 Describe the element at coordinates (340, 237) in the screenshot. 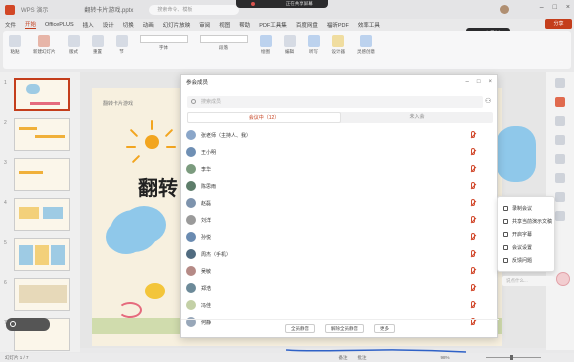

I see `participant-row: 孙悦` at that location.